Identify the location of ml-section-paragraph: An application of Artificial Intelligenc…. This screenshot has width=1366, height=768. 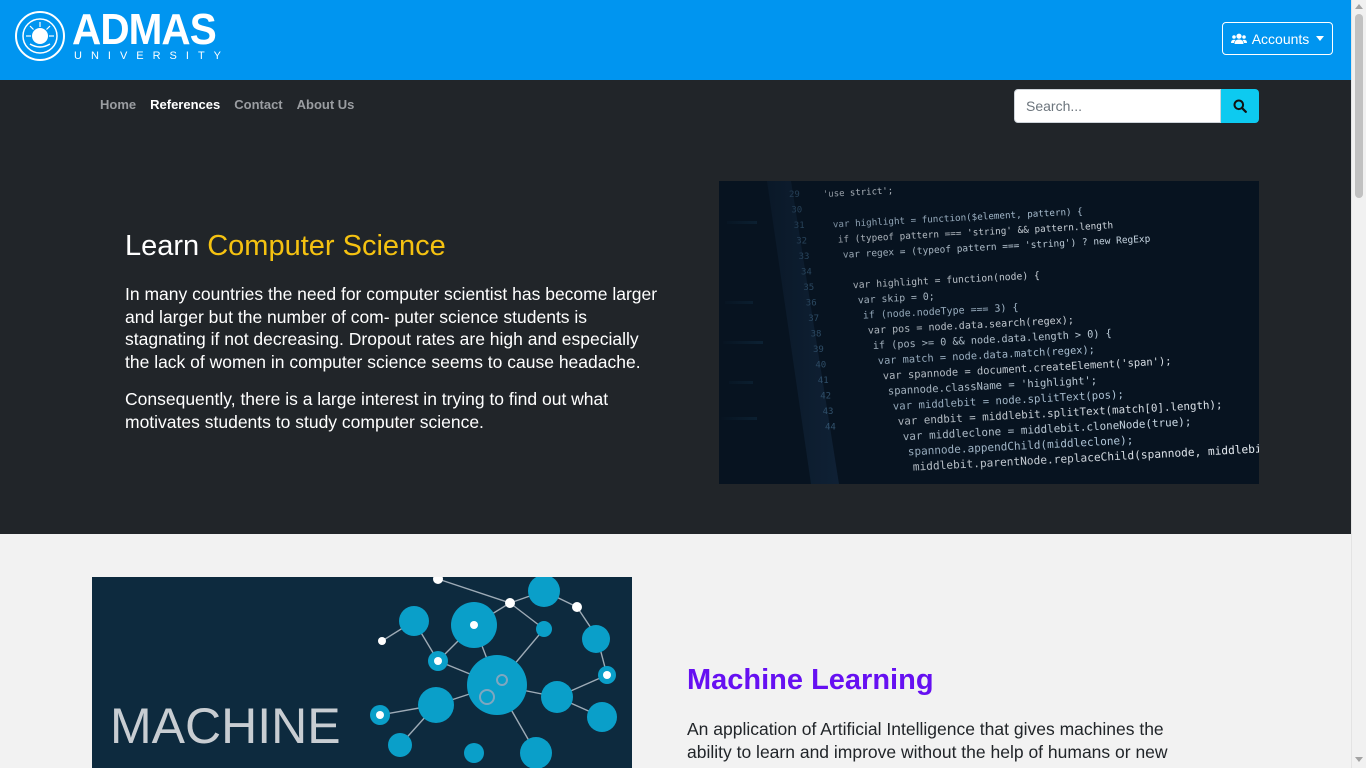
(927, 740).